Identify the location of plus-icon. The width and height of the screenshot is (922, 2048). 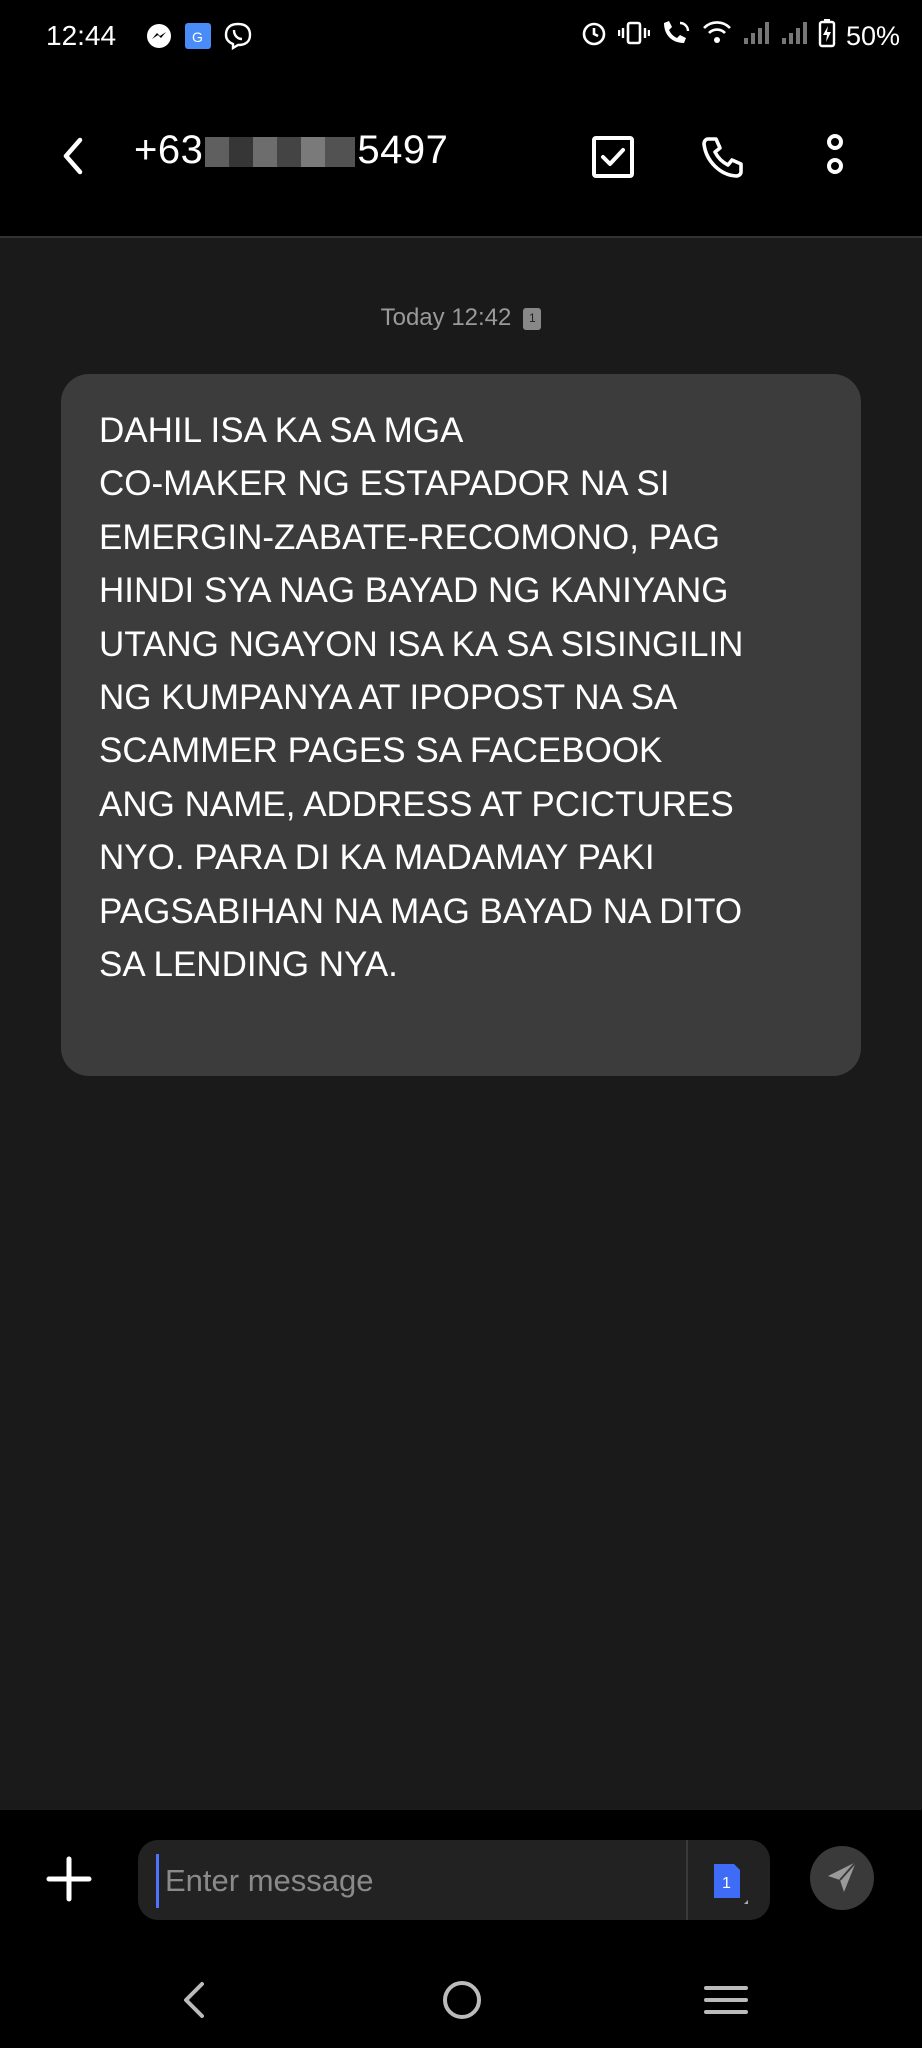
(69, 1879).